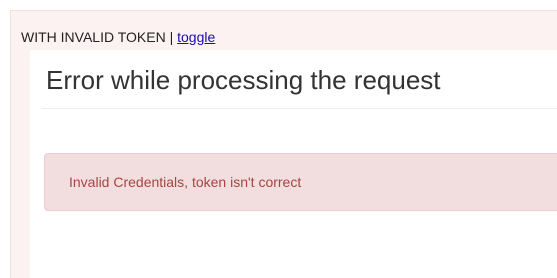  Describe the element at coordinates (93, 37) in the screenshot. I see `section-label: WITH INVALID TOKEN` at that location.